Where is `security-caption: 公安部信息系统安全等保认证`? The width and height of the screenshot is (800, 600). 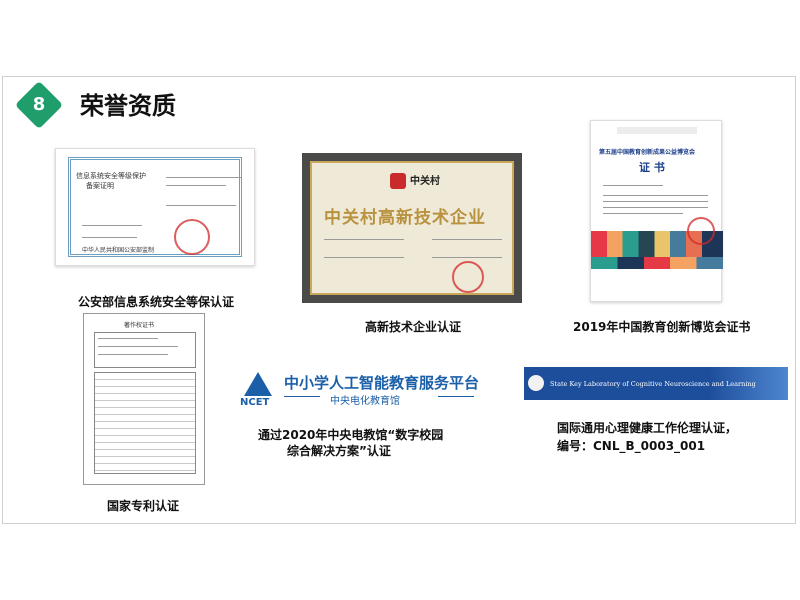 security-caption: 公安部信息系统安全等保认证 is located at coordinates (156, 302).